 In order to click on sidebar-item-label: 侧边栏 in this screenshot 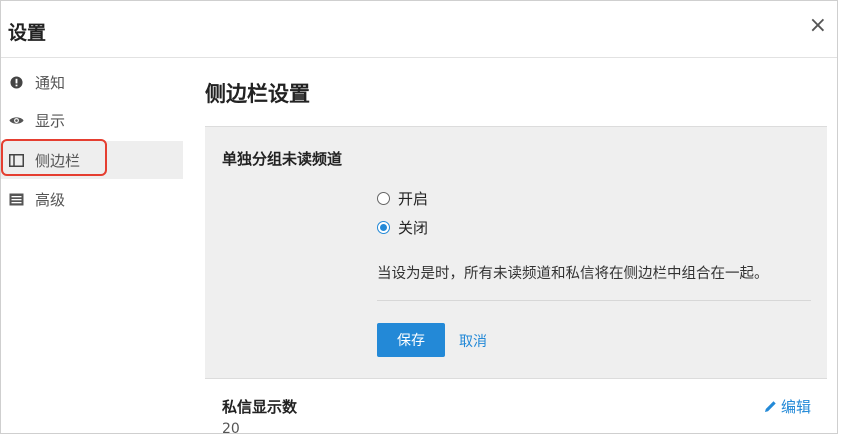, I will do `click(58, 160)`.